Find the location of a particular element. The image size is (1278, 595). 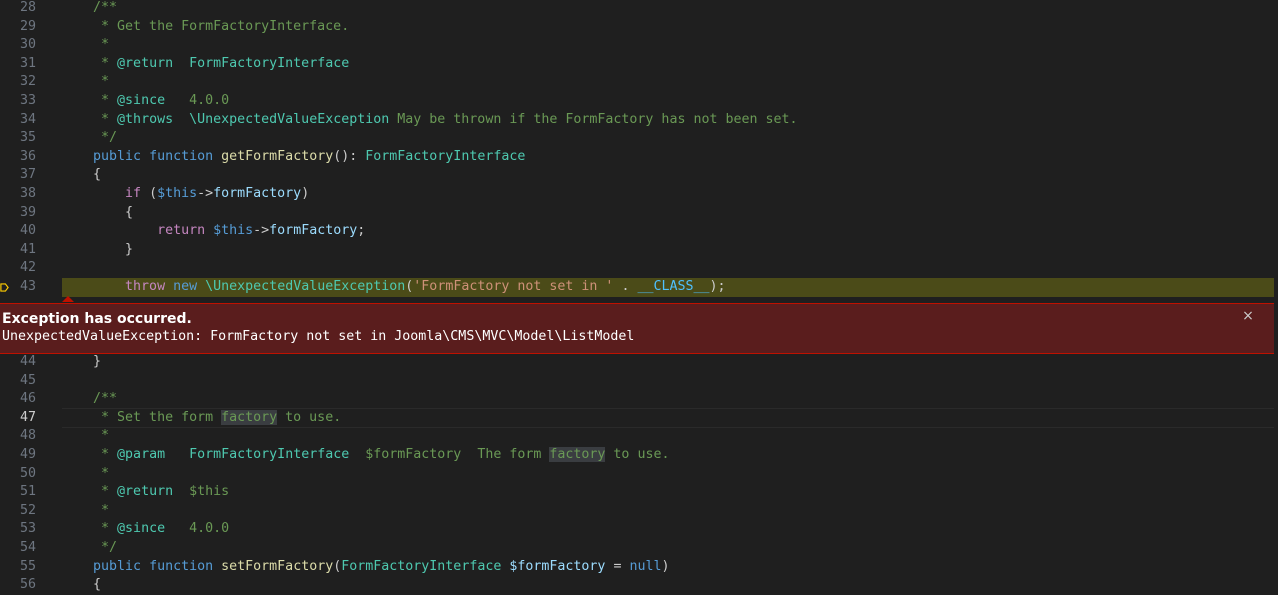

code-line: 29 * Get the FormFactoryInterface. is located at coordinates (639, 27).